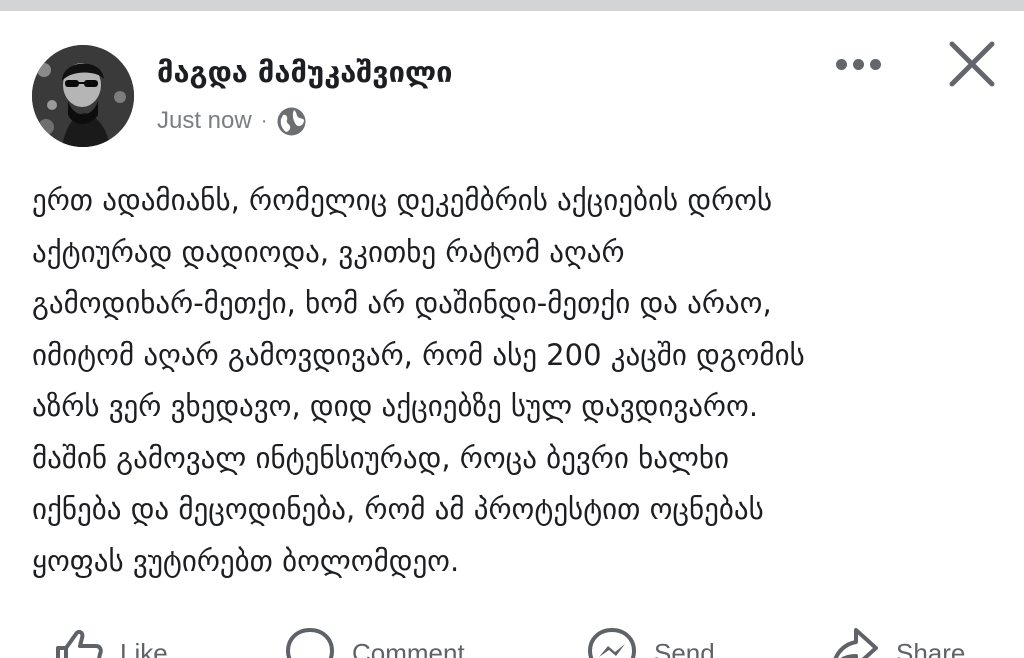  What do you see at coordinates (204, 121) in the screenshot?
I see `timestamp: Just now` at bounding box center [204, 121].